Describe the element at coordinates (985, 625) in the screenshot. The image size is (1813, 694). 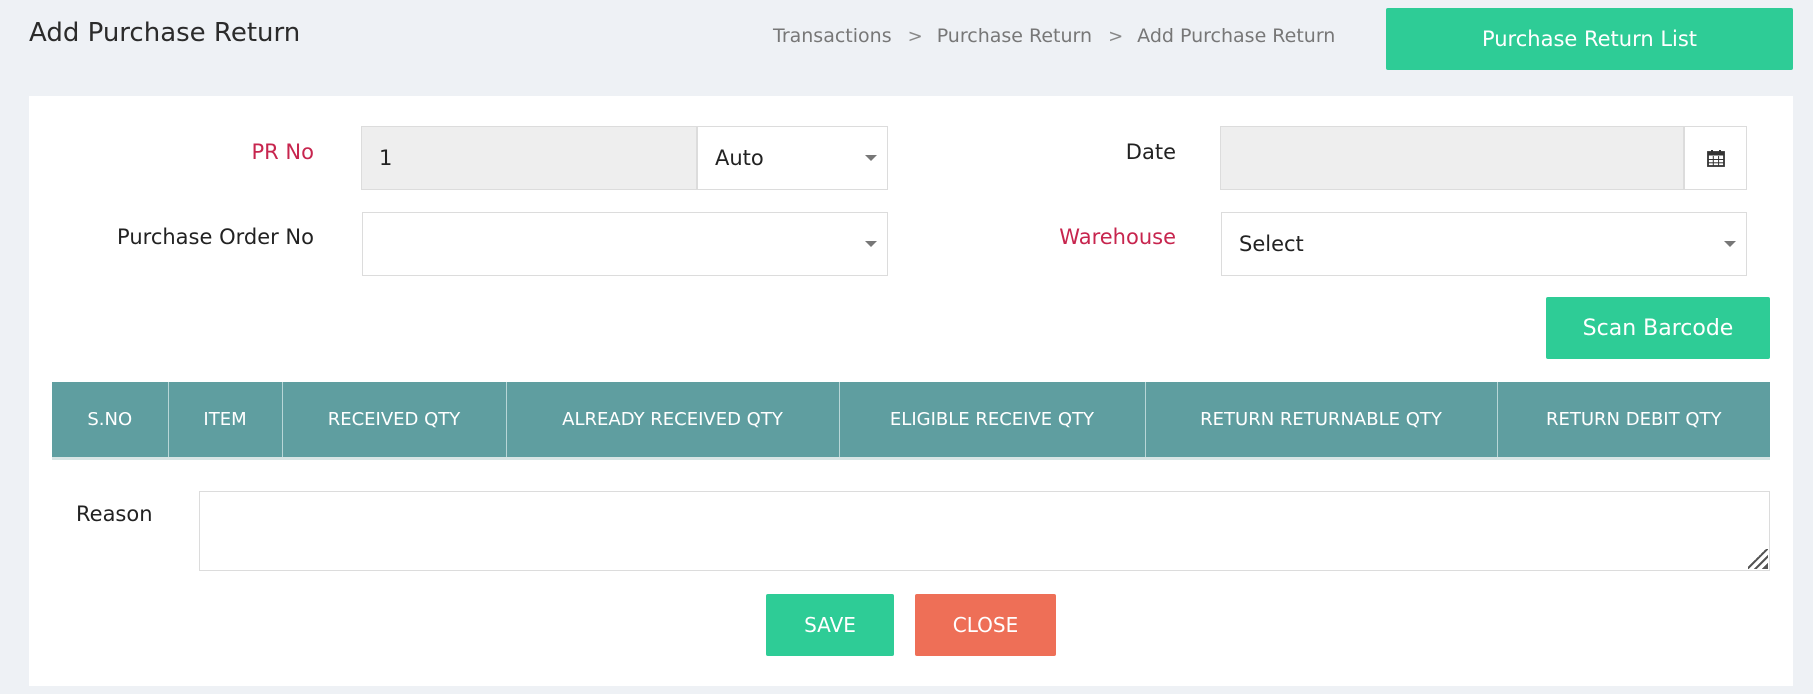
I see `close-button: CLOSE` at that location.